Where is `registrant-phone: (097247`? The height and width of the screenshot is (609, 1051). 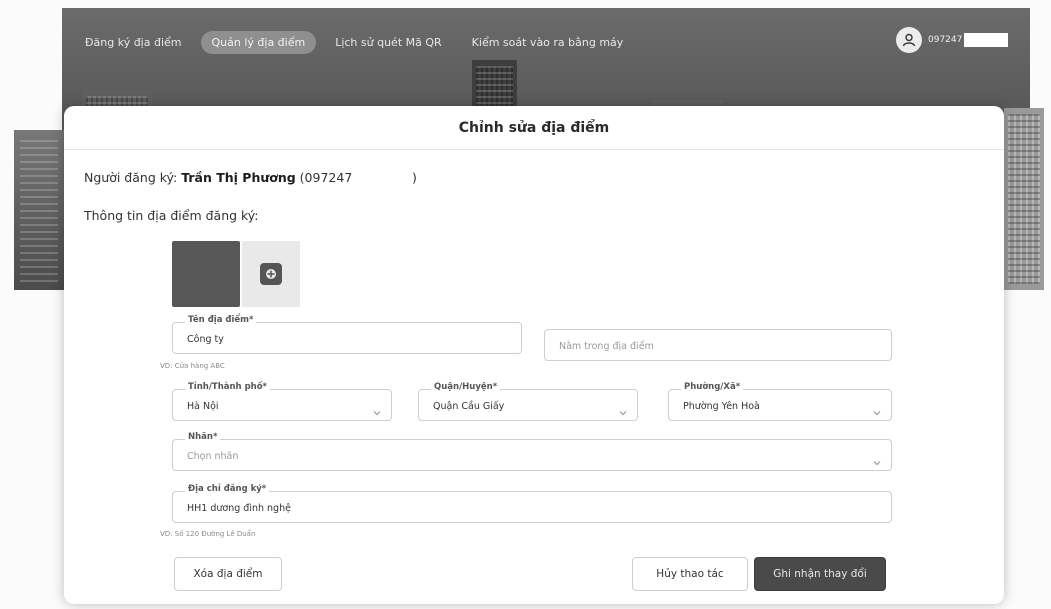 registrant-phone: (097247 is located at coordinates (326, 177).